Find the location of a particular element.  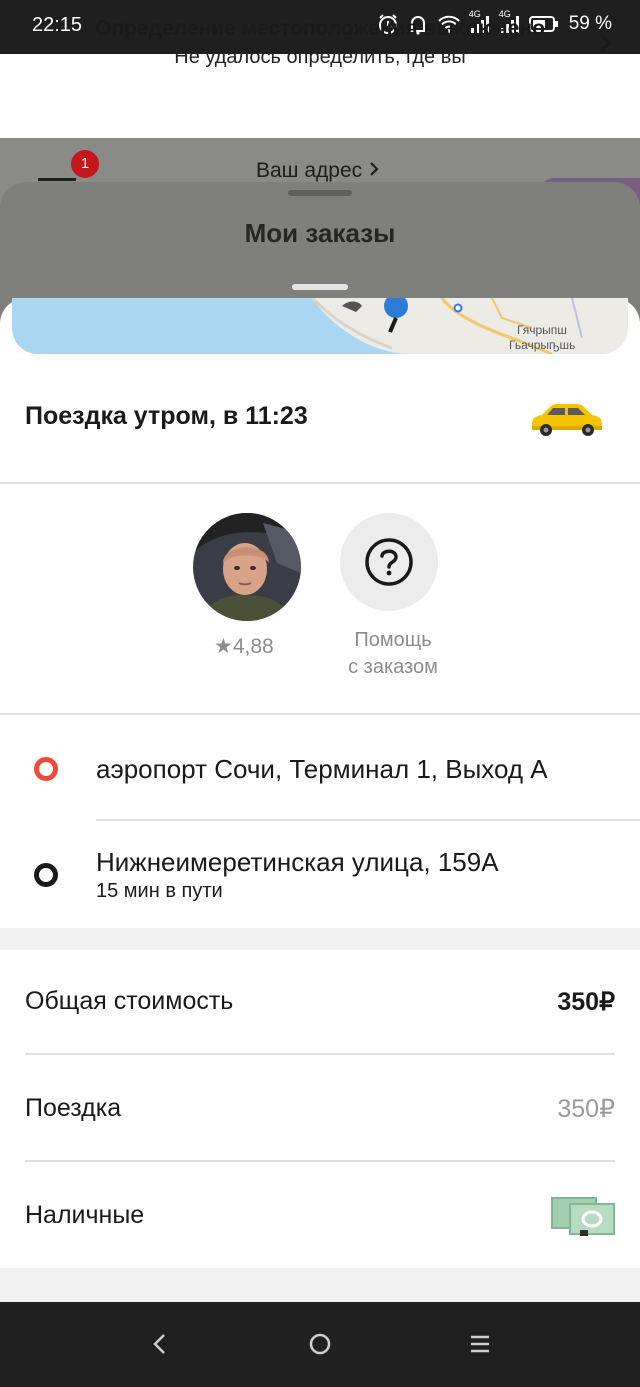

driver-avatar is located at coordinates (247, 567).